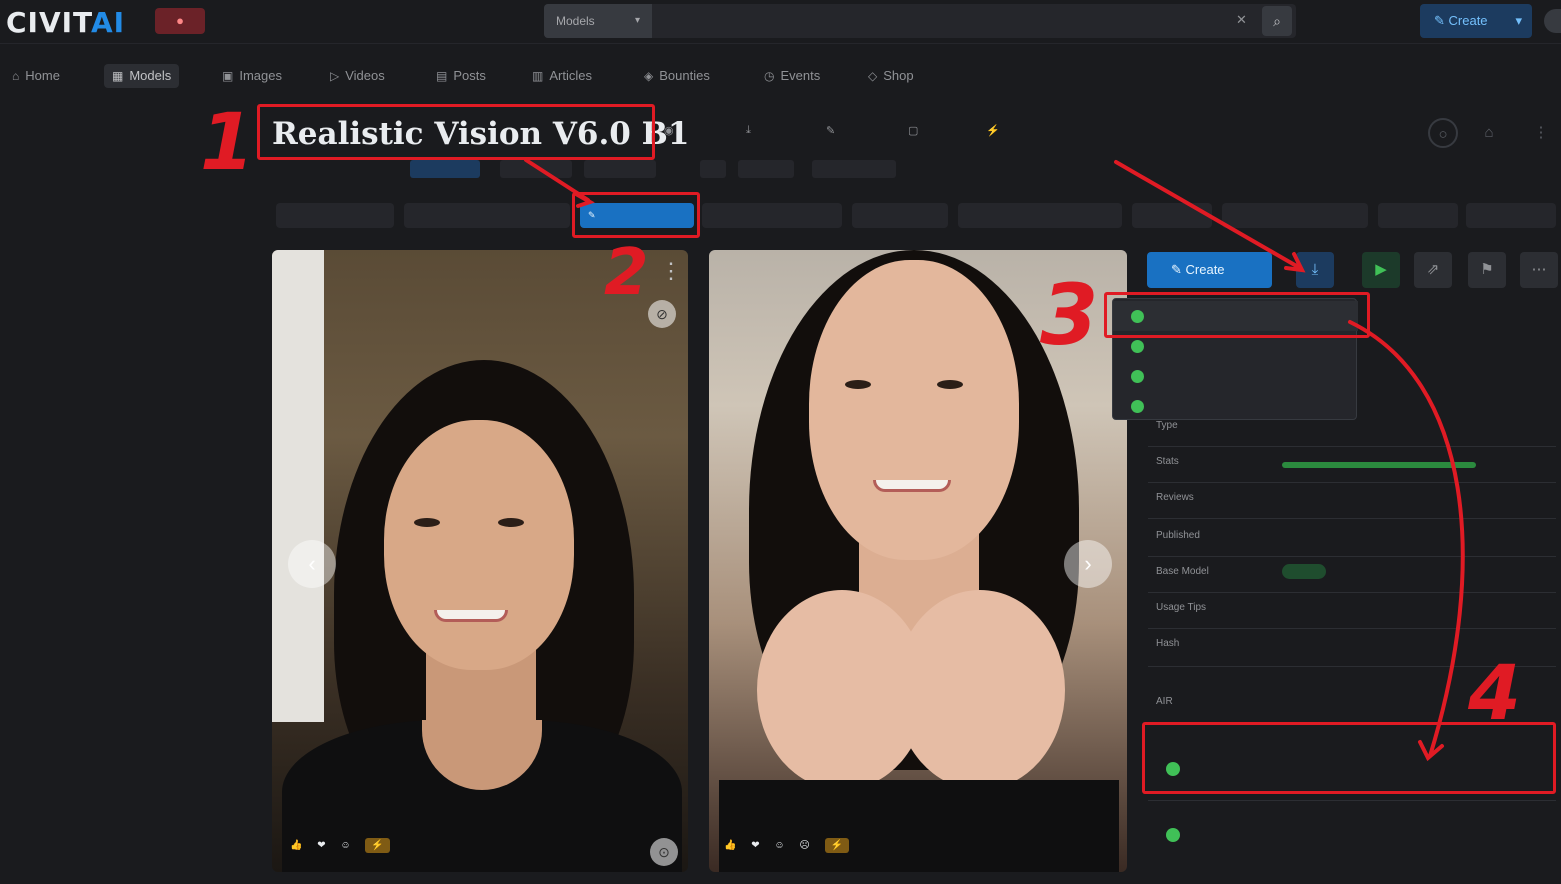 The image size is (1561, 884). I want to click on annotation-arrowhead, so click(584, 200).